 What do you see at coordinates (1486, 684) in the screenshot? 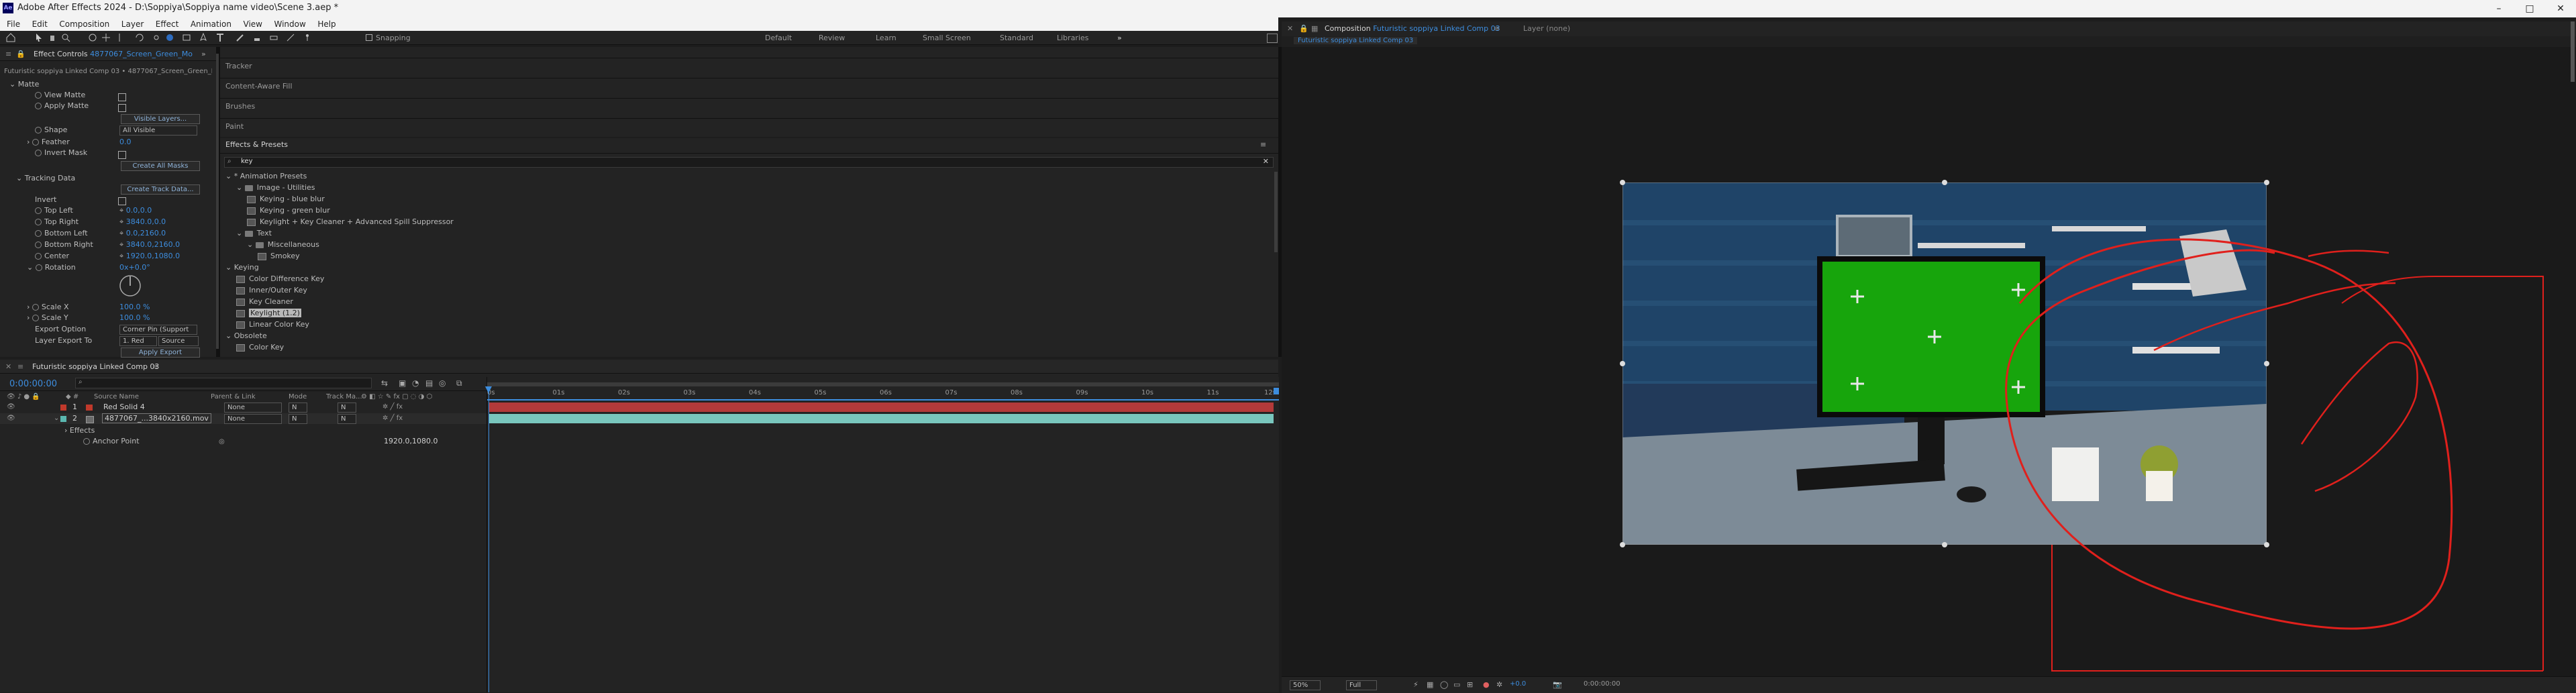
I see `channels-icon: ●` at bounding box center [1486, 684].